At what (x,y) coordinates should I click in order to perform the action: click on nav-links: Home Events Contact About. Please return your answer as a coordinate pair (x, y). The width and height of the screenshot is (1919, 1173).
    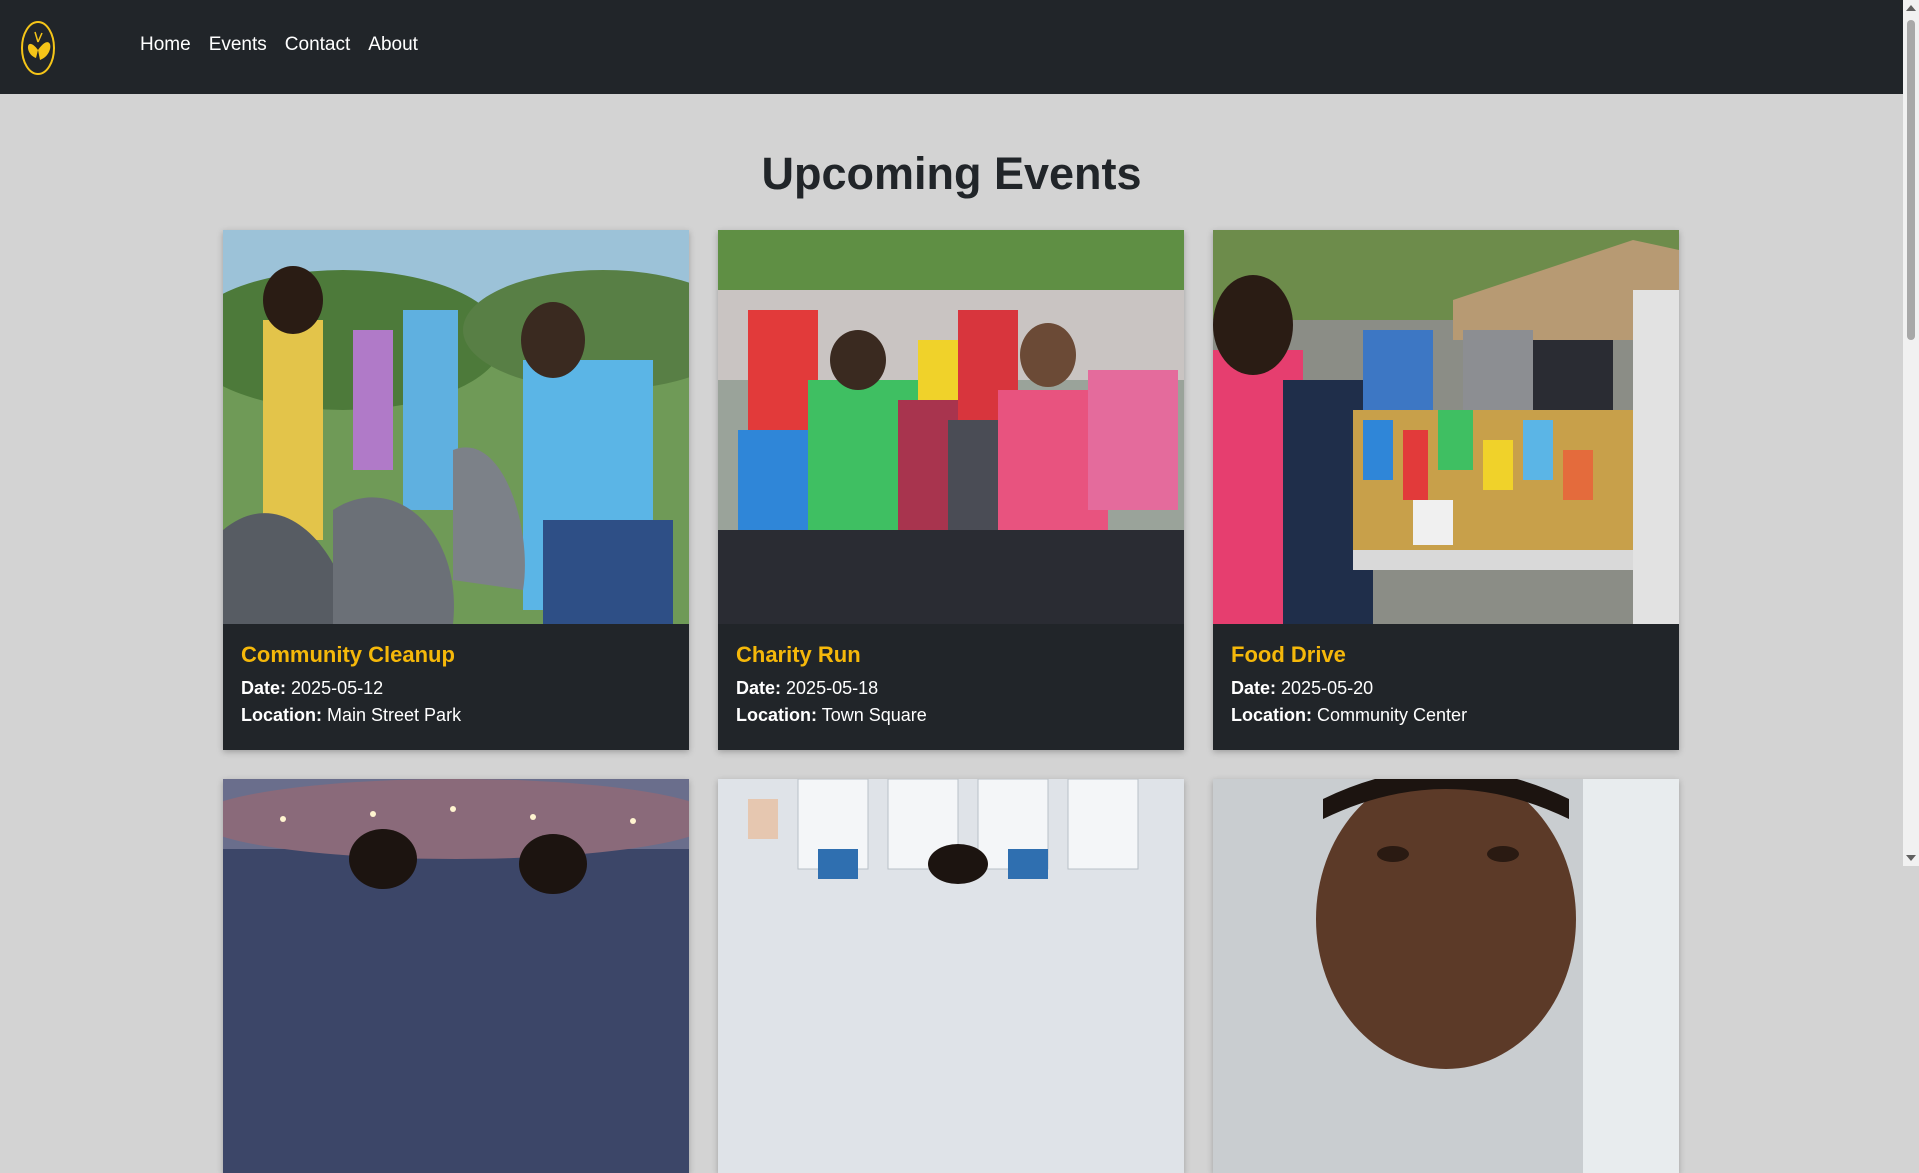
    Looking at the image, I should click on (279, 45).